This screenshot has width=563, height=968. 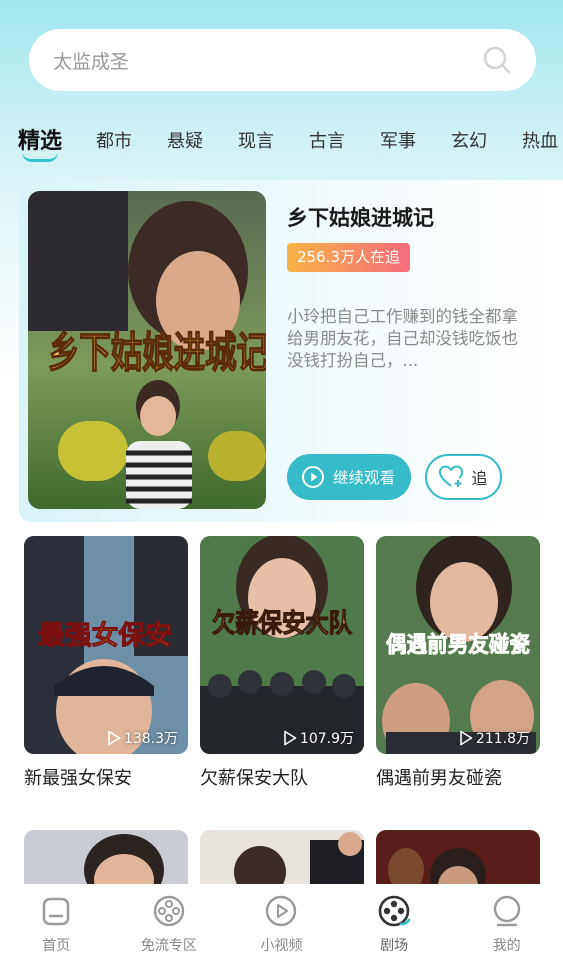 I want to click on nav-theater: 剧场, so click(x=394, y=924).